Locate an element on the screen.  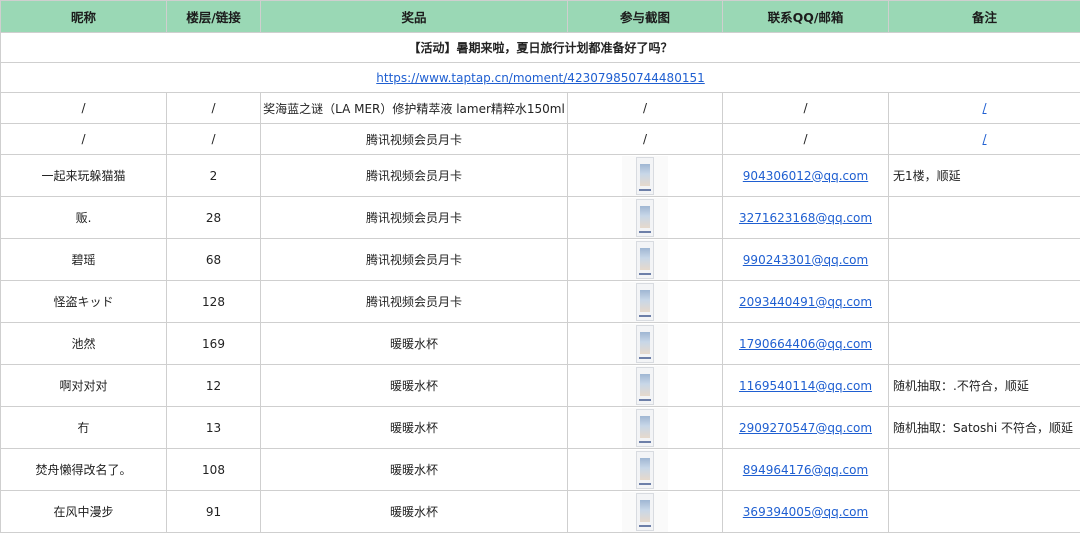
table-row: 怪盗キッド 128 腾讯视频会员月卡 2093440491@qq.com is located at coordinates (540, 301).